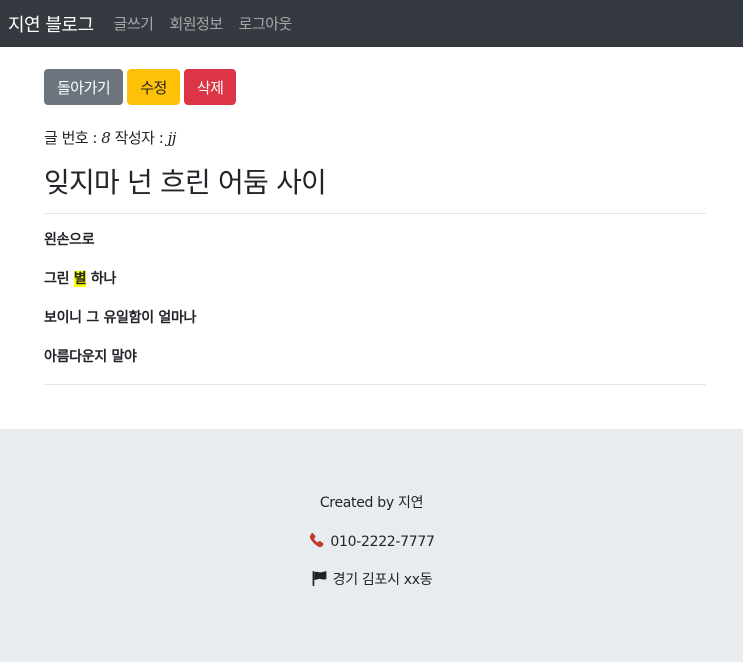  Describe the element at coordinates (210, 87) in the screenshot. I see `delete-button: 삭제` at that location.